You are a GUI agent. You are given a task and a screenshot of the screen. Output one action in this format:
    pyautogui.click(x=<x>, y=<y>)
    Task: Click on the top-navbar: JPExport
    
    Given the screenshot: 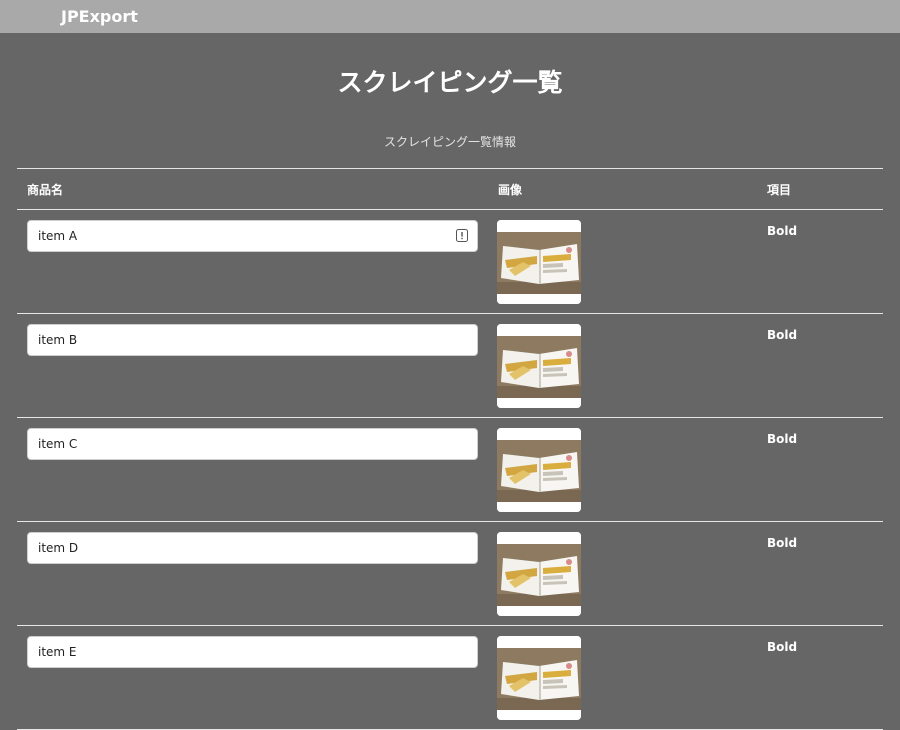 What is the action you would take?
    pyautogui.click(x=450, y=16)
    